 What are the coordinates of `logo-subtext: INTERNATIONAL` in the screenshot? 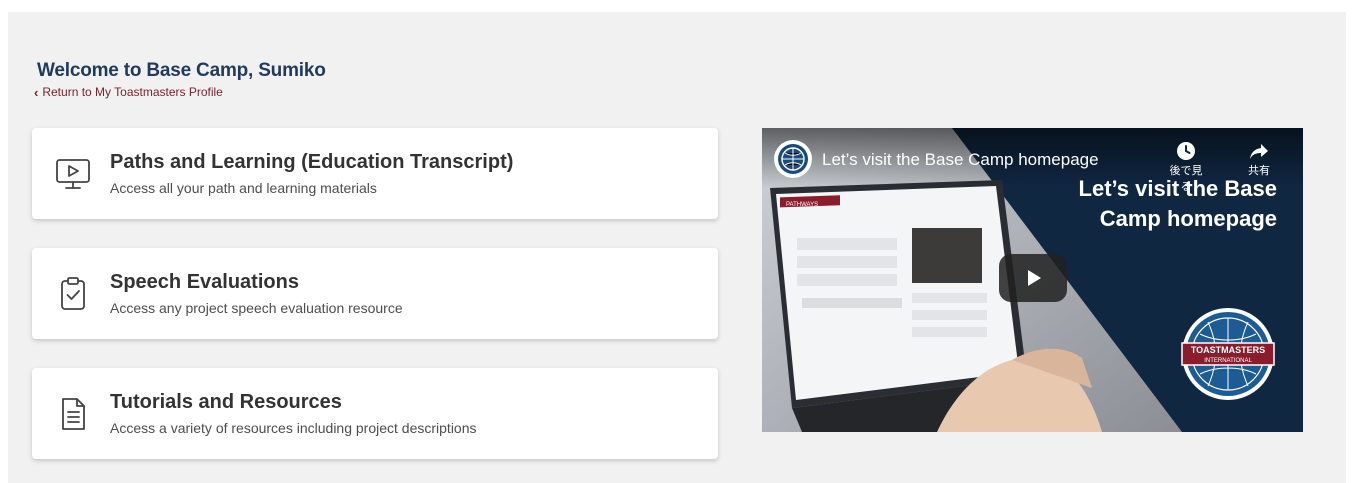 It's located at (1228, 361).